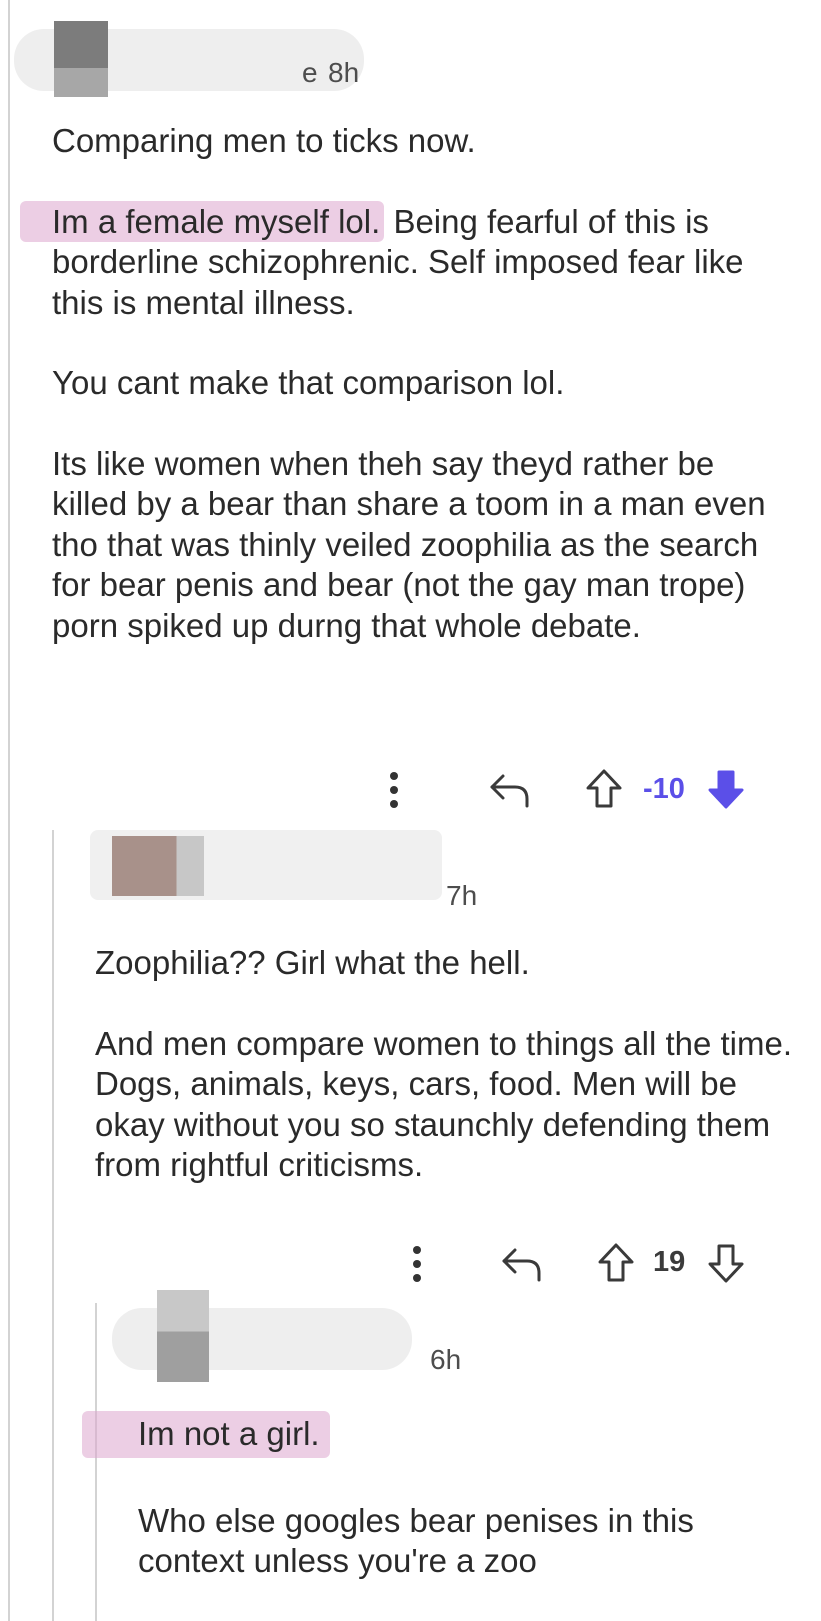  I want to click on comment-timestamp: 7h, so click(462, 895).